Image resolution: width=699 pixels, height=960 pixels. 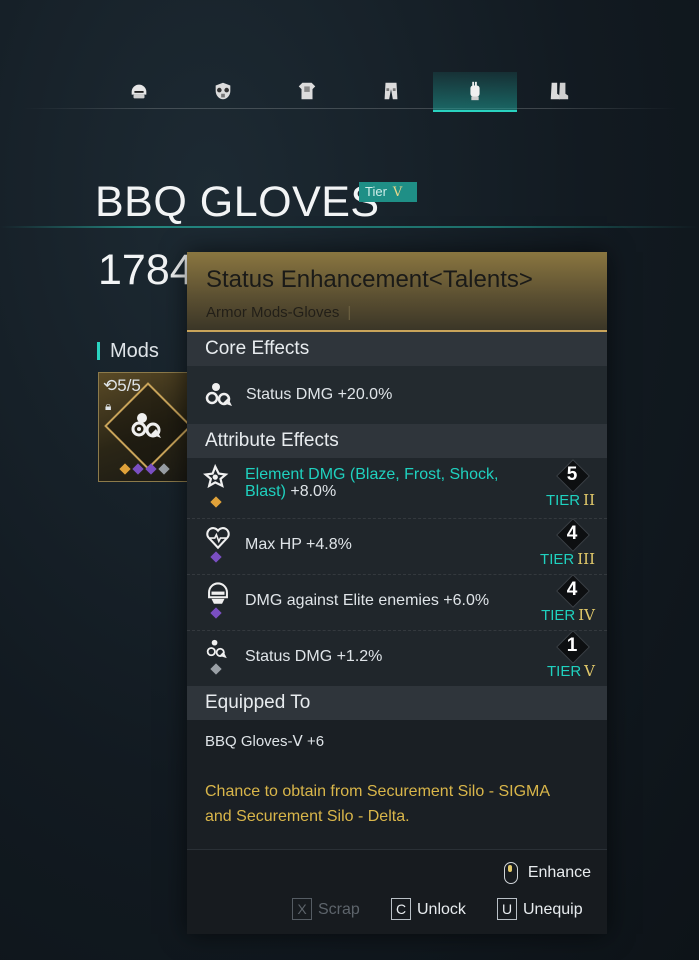 I want to click on title-divider, so click(x=349, y=227).